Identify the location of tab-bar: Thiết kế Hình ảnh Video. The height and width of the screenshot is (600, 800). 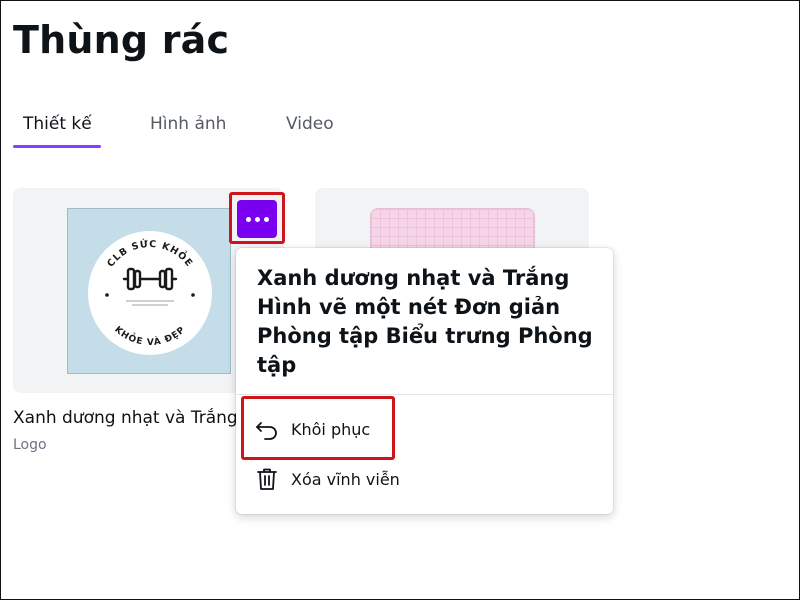
(213, 129).